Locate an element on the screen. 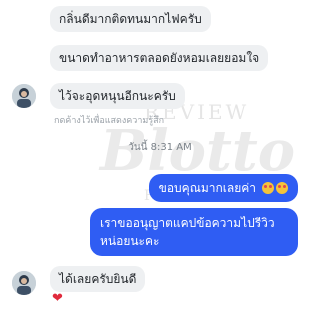 This screenshot has height=320, width=320. incoming-message: กลิ่นดีมากติดทนมากไฟครับ is located at coordinates (130, 19).